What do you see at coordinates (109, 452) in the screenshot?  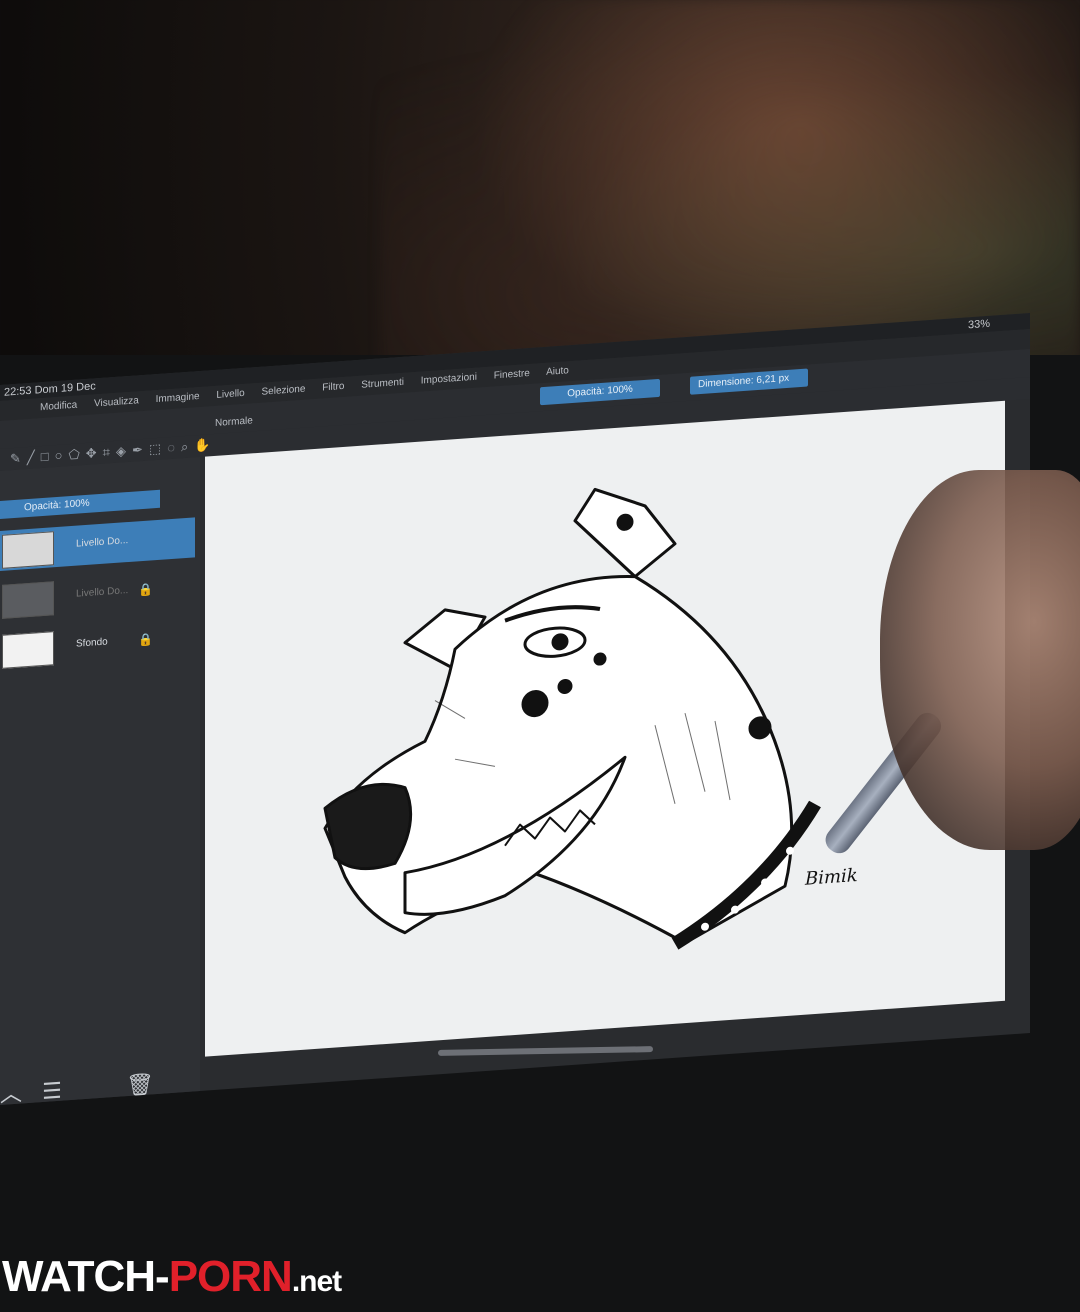 I see `crop-tool-icon: ⌗` at bounding box center [109, 452].